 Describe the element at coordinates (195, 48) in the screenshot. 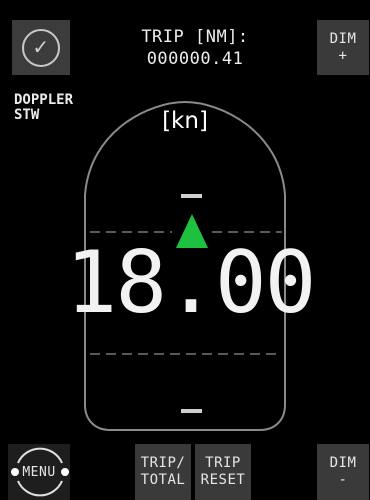

I see `trip-readout: TRIP [NM]: 000000.41` at that location.